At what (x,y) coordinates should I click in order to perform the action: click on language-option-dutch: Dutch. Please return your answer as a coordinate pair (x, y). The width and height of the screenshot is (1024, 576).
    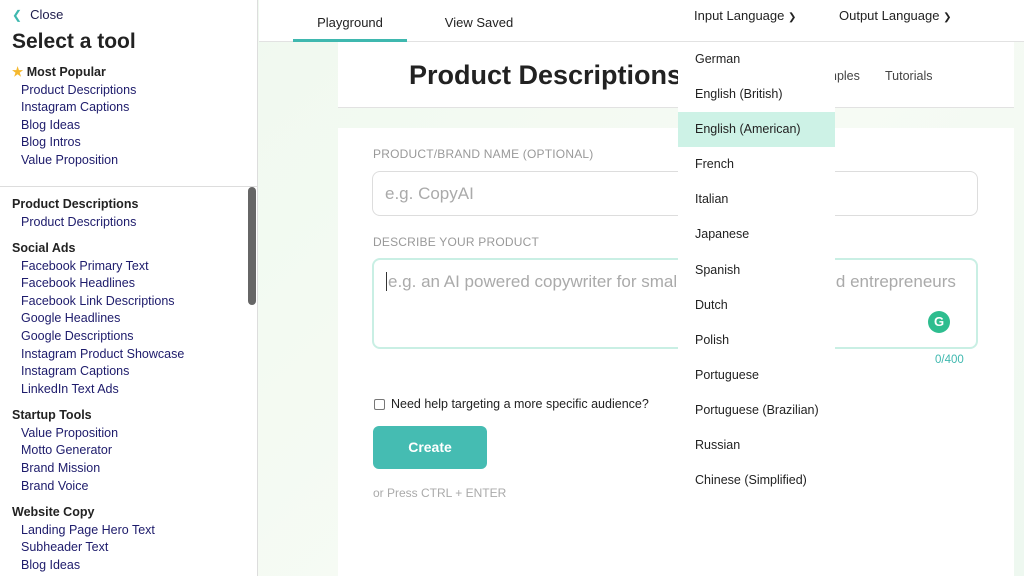
    Looking at the image, I should click on (756, 305).